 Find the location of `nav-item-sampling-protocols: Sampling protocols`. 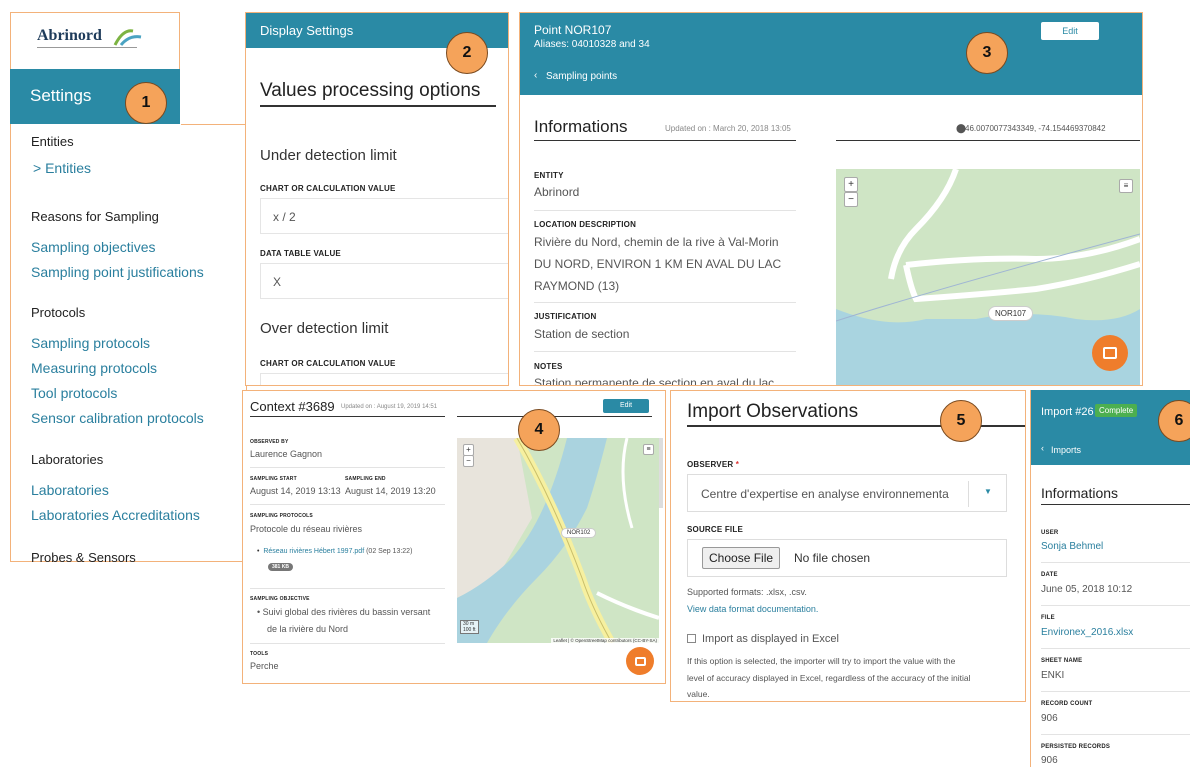

nav-item-sampling-protocols: Sampling protocols is located at coordinates (117, 347).